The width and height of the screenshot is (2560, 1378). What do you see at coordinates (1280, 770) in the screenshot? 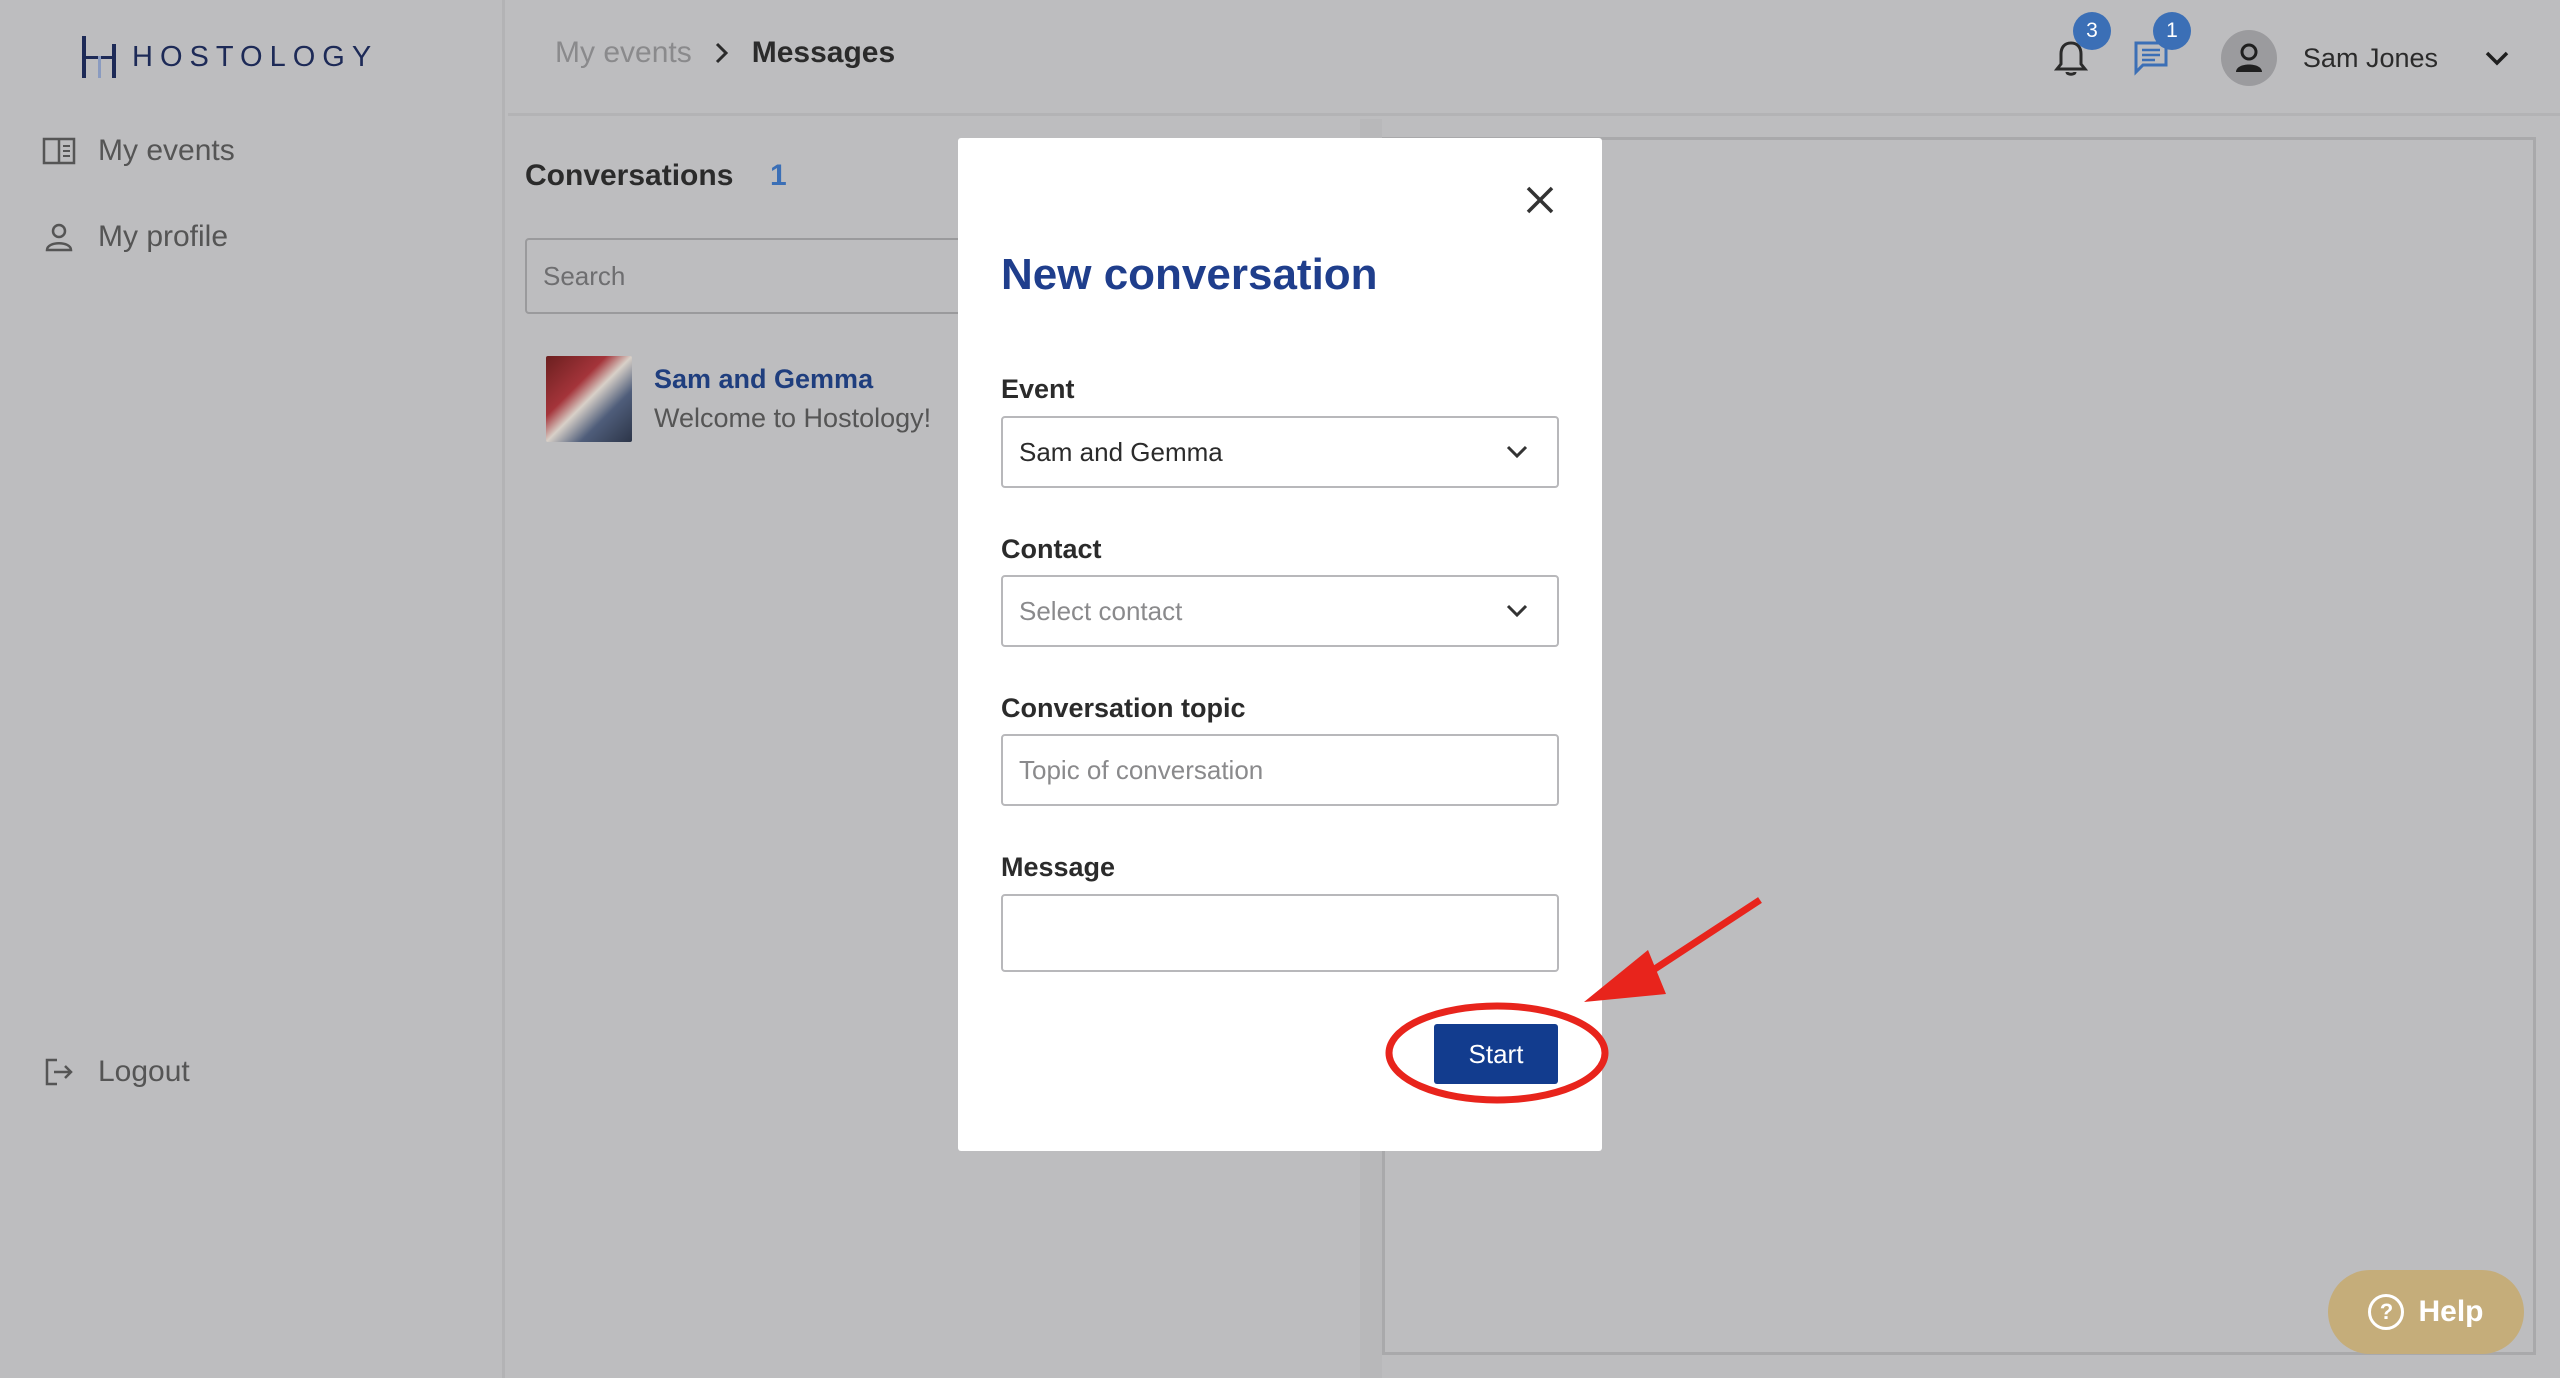
I see `topic-input: Topic of conversation` at bounding box center [1280, 770].